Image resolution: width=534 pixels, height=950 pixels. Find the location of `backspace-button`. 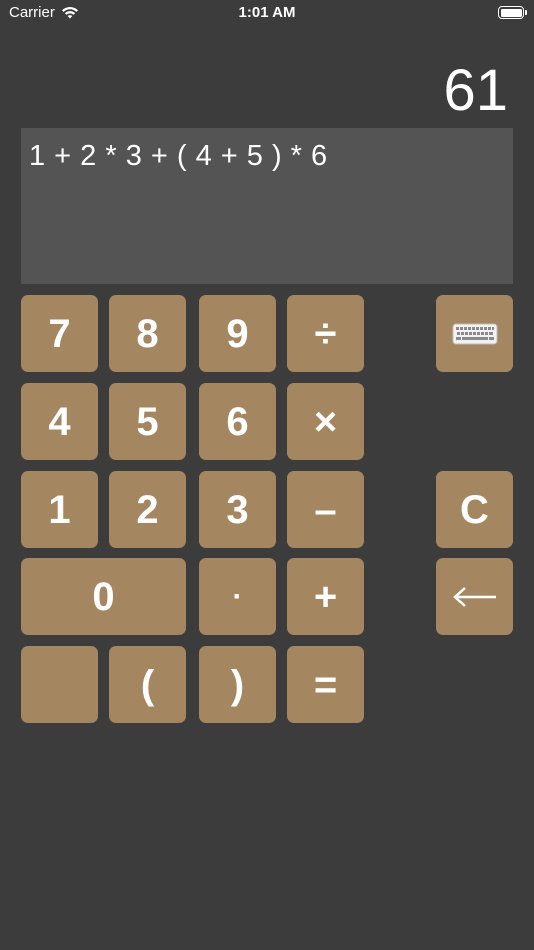

backspace-button is located at coordinates (474, 596).